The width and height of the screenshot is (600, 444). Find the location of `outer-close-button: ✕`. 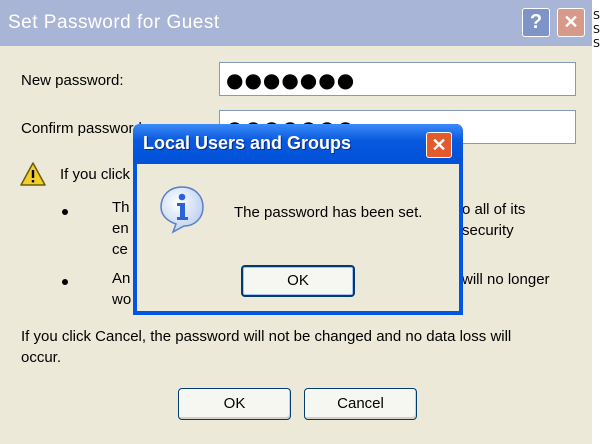

outer-close-button: ✕ is located at coordinates (571, 22).